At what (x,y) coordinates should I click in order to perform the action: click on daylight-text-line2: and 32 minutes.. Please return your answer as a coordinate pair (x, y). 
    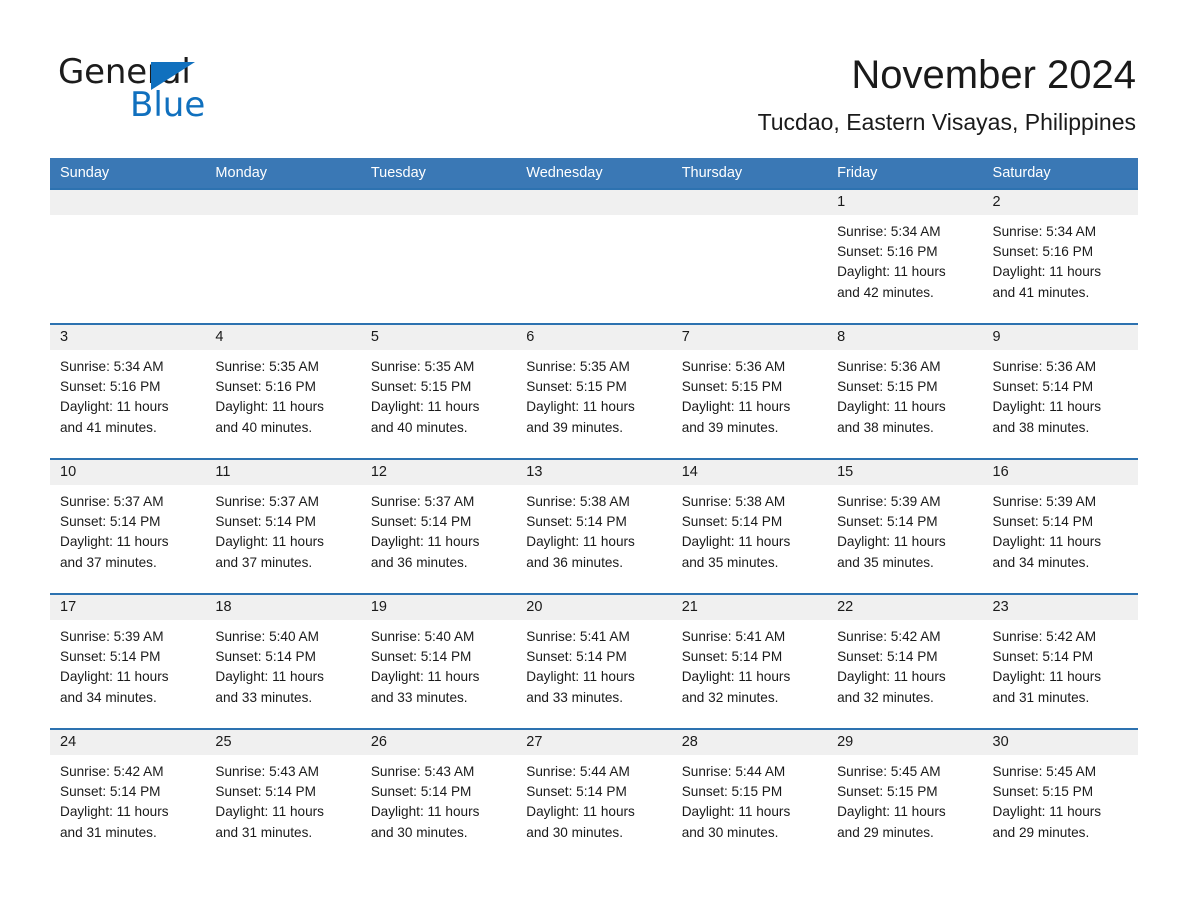
    Looking at the image, I should click on (730, 697).